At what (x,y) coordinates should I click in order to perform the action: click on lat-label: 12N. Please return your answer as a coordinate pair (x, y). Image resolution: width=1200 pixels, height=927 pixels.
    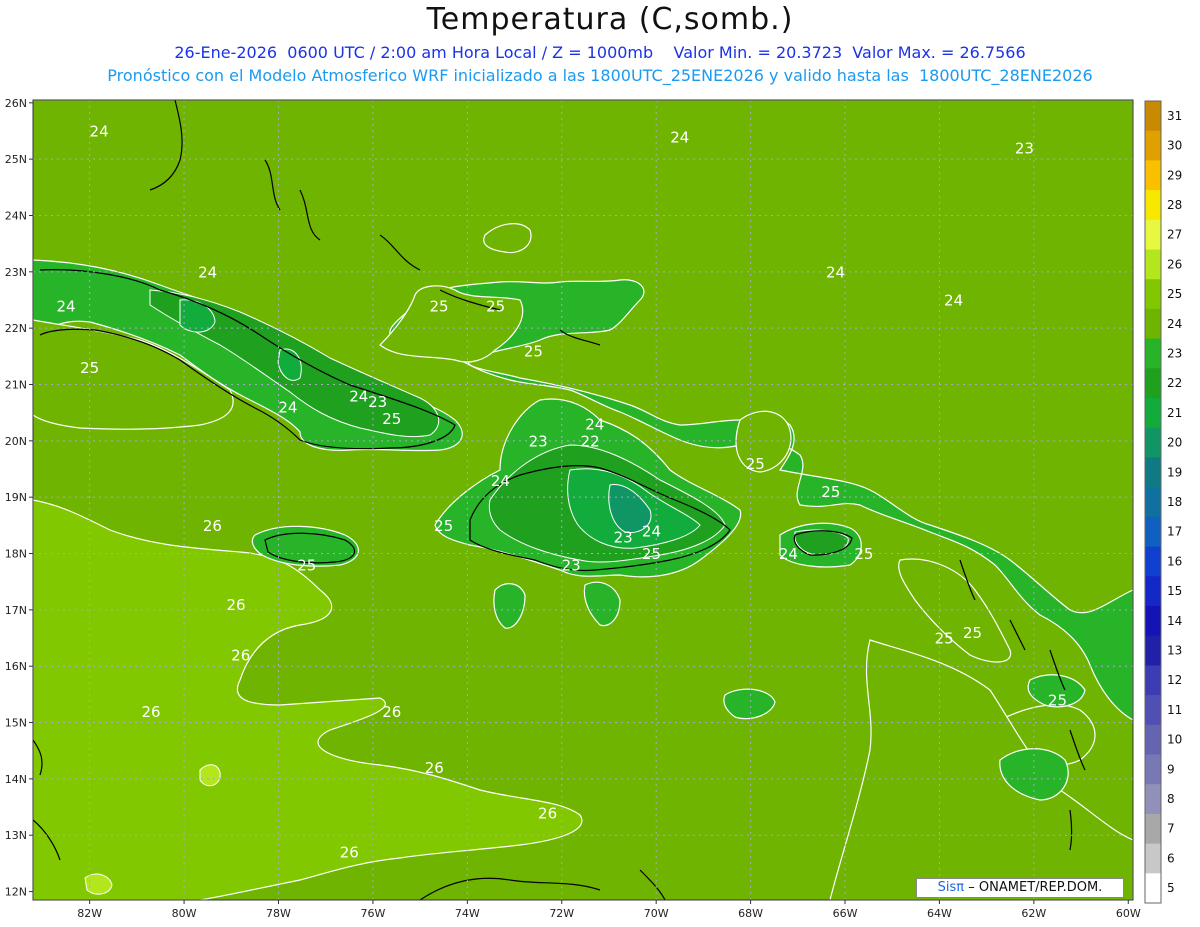
    Looking at the image, I should click on (16, 892).